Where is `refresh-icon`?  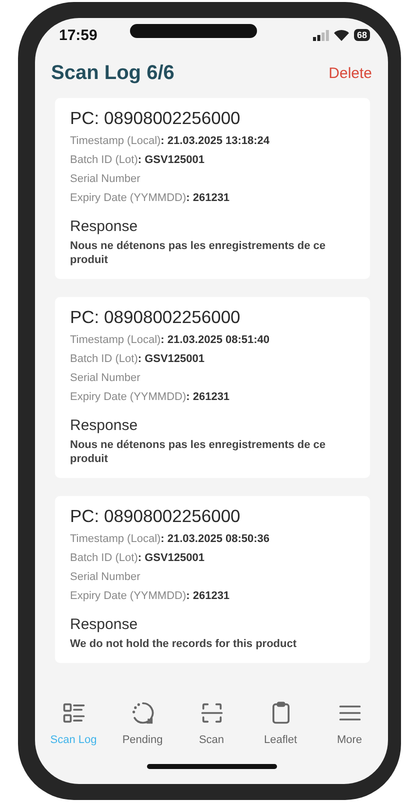 refresh-icon is located at coordinates (143, 713).